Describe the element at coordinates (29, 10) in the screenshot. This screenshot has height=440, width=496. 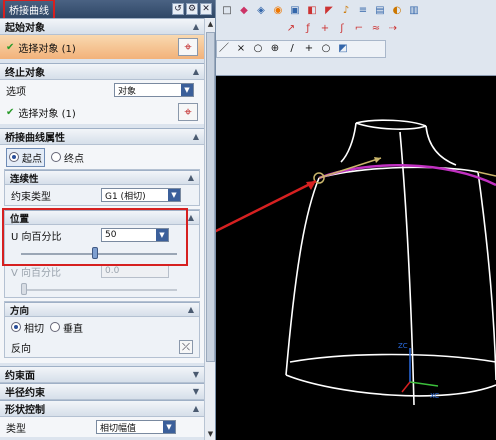
I see `dialog-title: 桥接曲线` at that location.